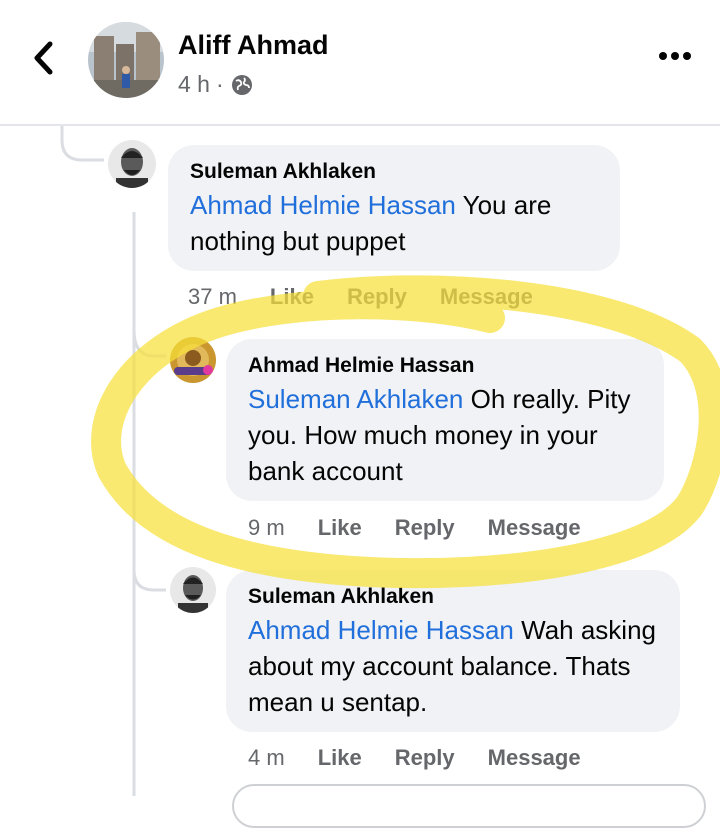 This screenshot has width=720, height=828. I want to click on comment-actions: 4 m Like Reply Message, so click(414, 758).